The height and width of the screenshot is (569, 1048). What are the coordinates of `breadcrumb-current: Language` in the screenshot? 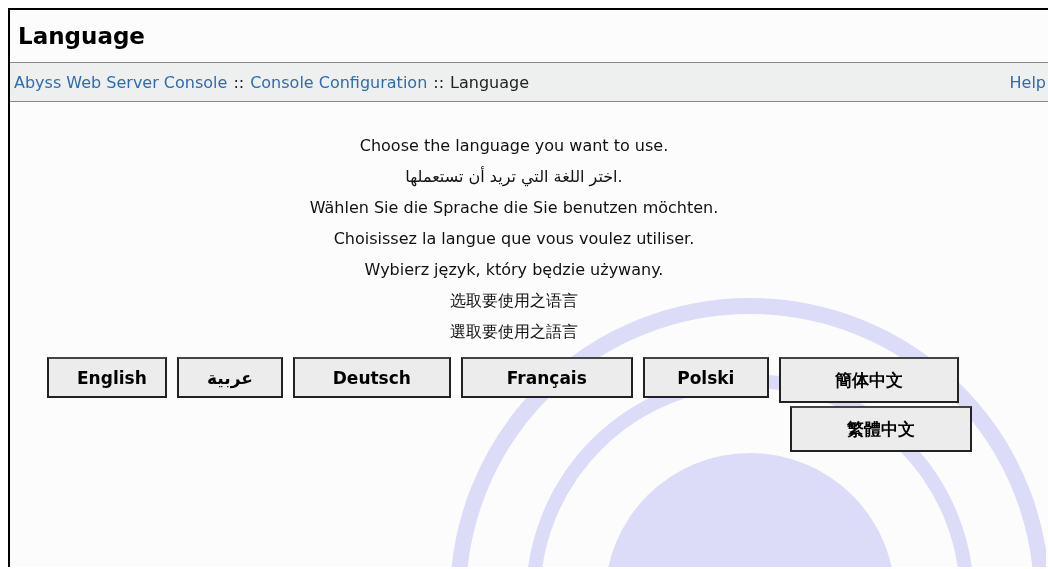 It's located at (489, 82).